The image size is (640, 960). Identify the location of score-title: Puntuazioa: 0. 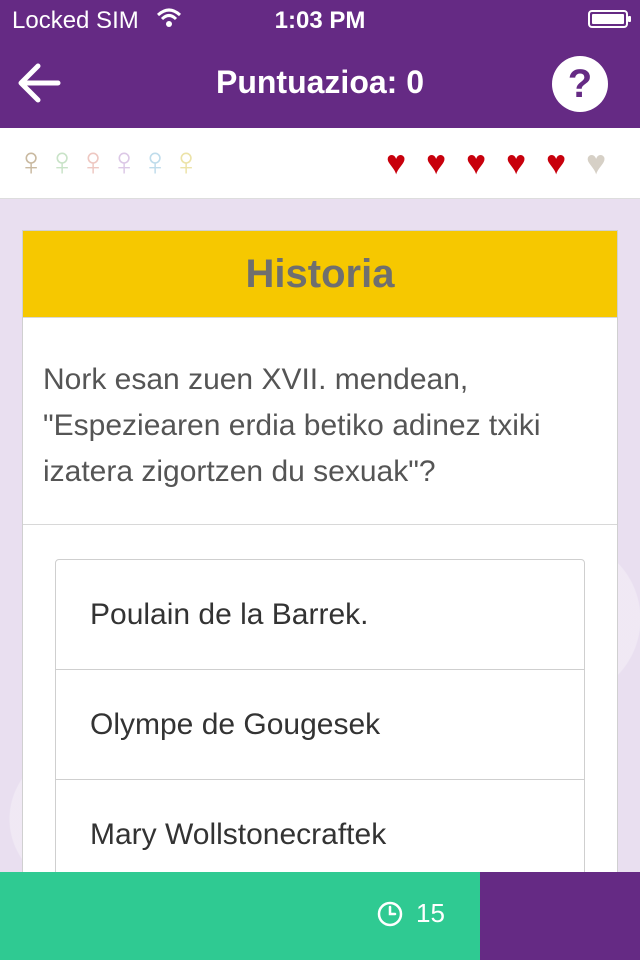
(319, 82).